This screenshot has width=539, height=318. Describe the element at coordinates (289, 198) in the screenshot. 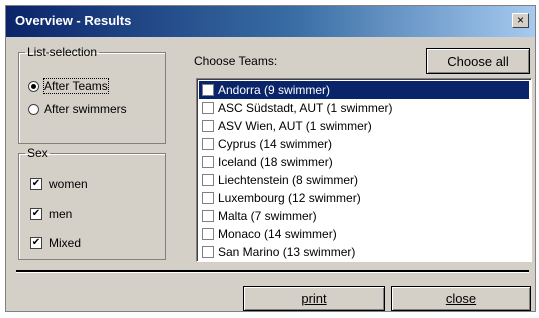

I see `team-label: Luxembourg (12 swimmer)` at that location.